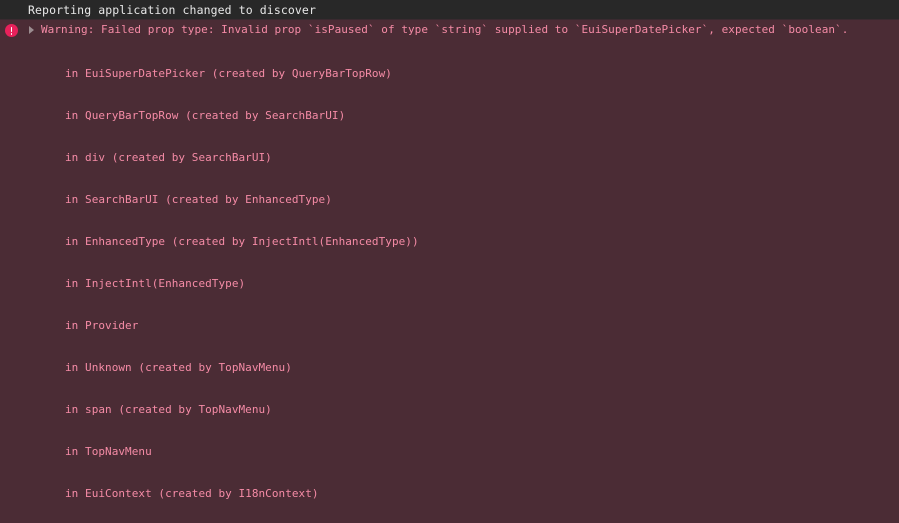 The width and height of the screenshot is (899, 523). I want to click on stack-line: in EuiContext (created by I18nContext), so click(192, 493).